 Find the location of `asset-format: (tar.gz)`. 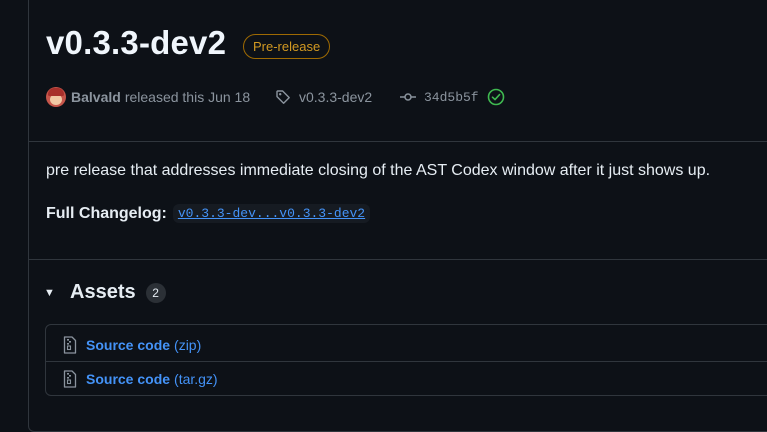

asset-format: (tar.gz) is located at coordinates (196, 379).